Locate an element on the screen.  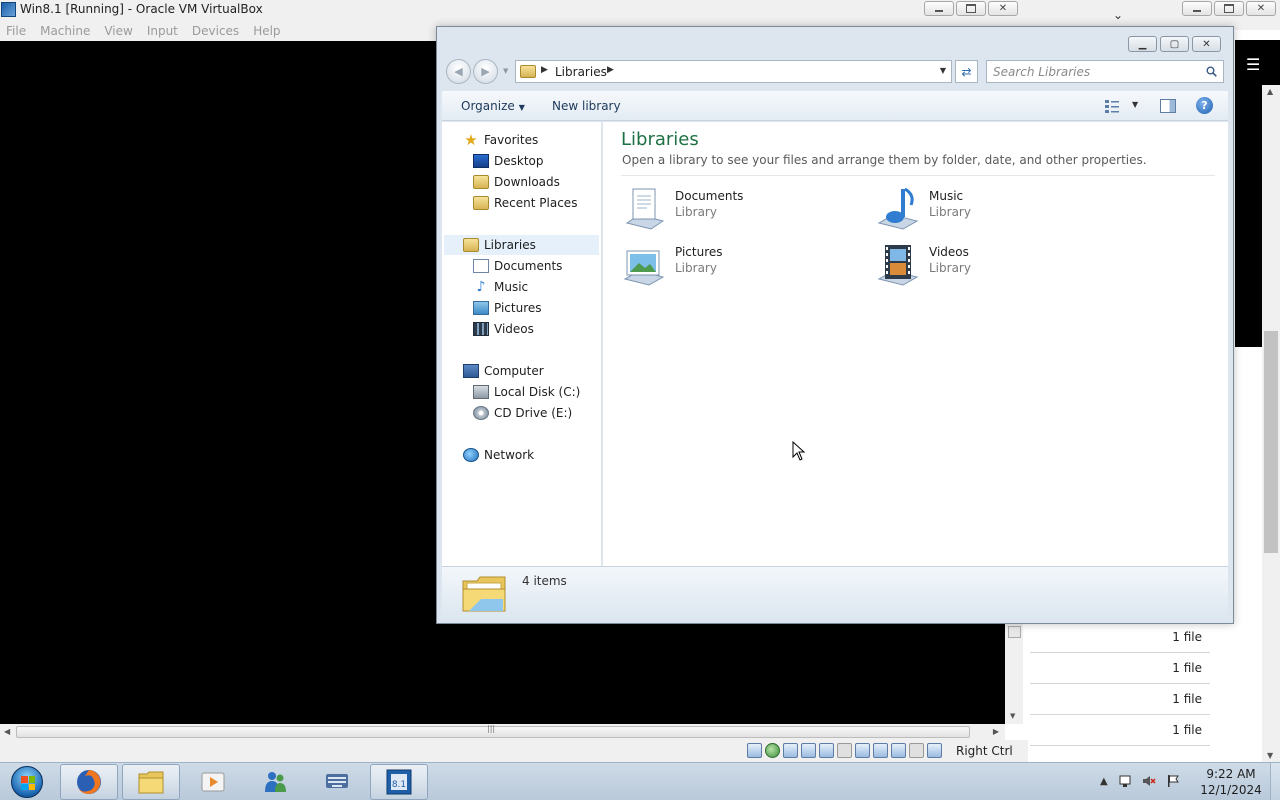
taskbar-firefox is located at coordinates (89, 782).